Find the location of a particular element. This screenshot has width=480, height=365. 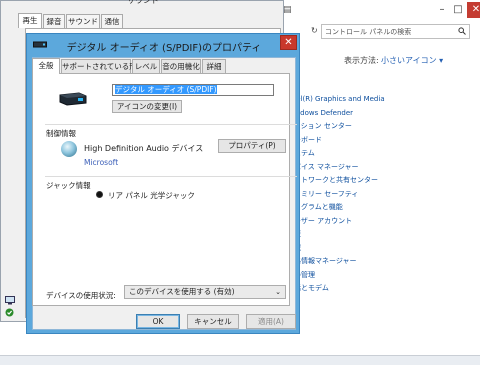

status-bar is located at coordinates (240, 360).